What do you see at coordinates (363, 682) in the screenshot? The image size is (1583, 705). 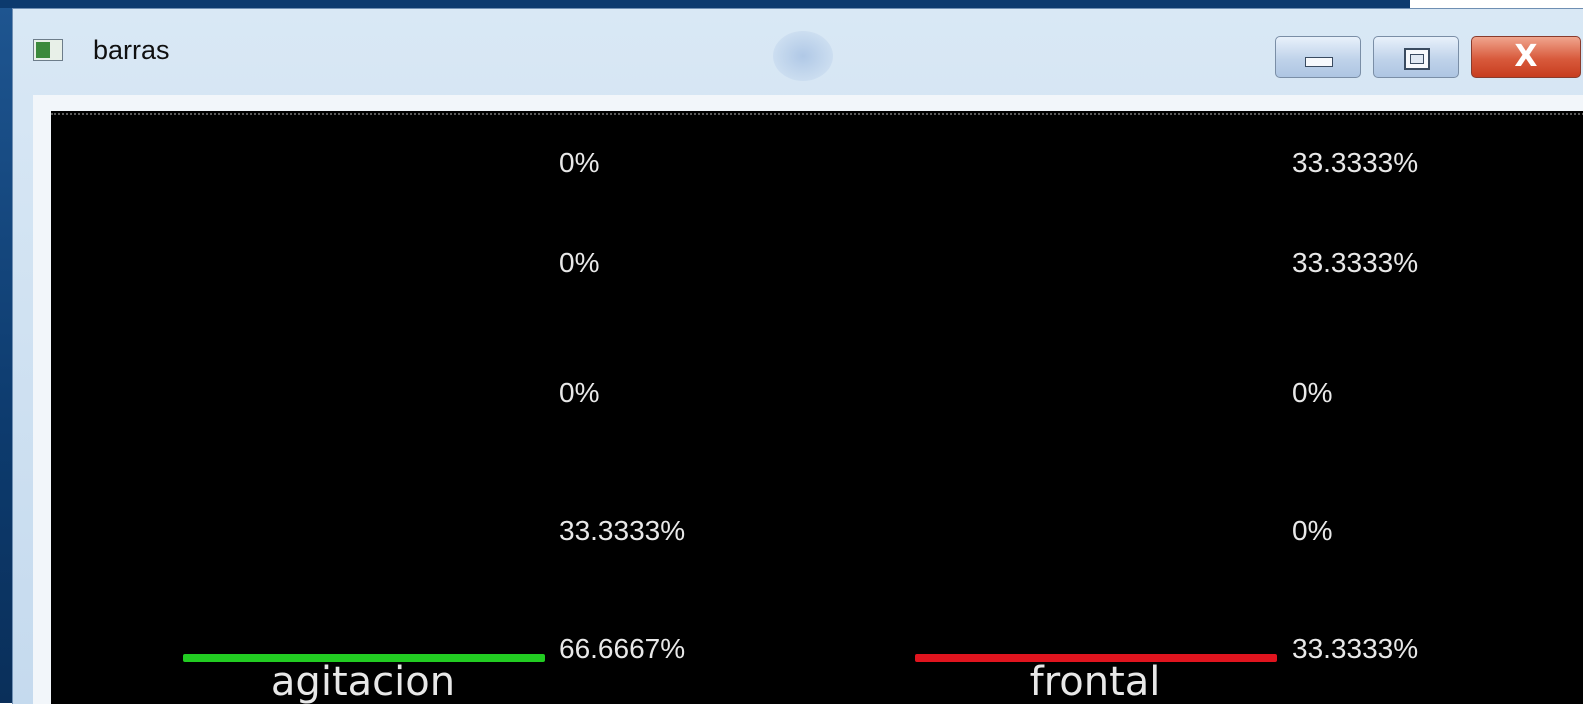 I see `agitacion-label: agitacion` at bounding box center [363, 682].